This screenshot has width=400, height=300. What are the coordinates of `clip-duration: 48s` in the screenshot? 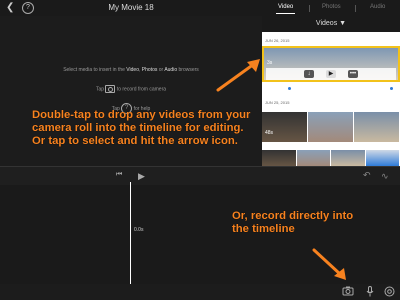 It's located at (269, 133).